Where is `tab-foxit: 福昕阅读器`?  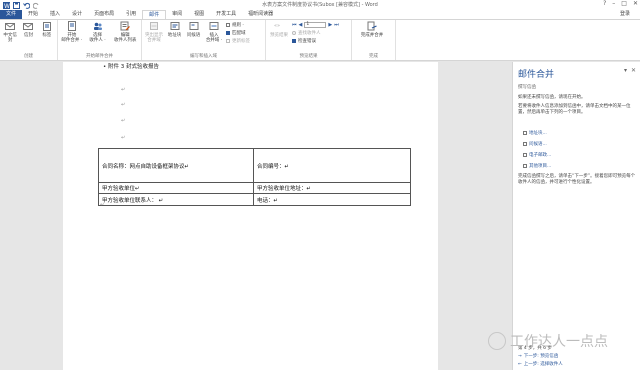 tab-foxit: 福昕阅读器 is located at coordinates (260, 14).